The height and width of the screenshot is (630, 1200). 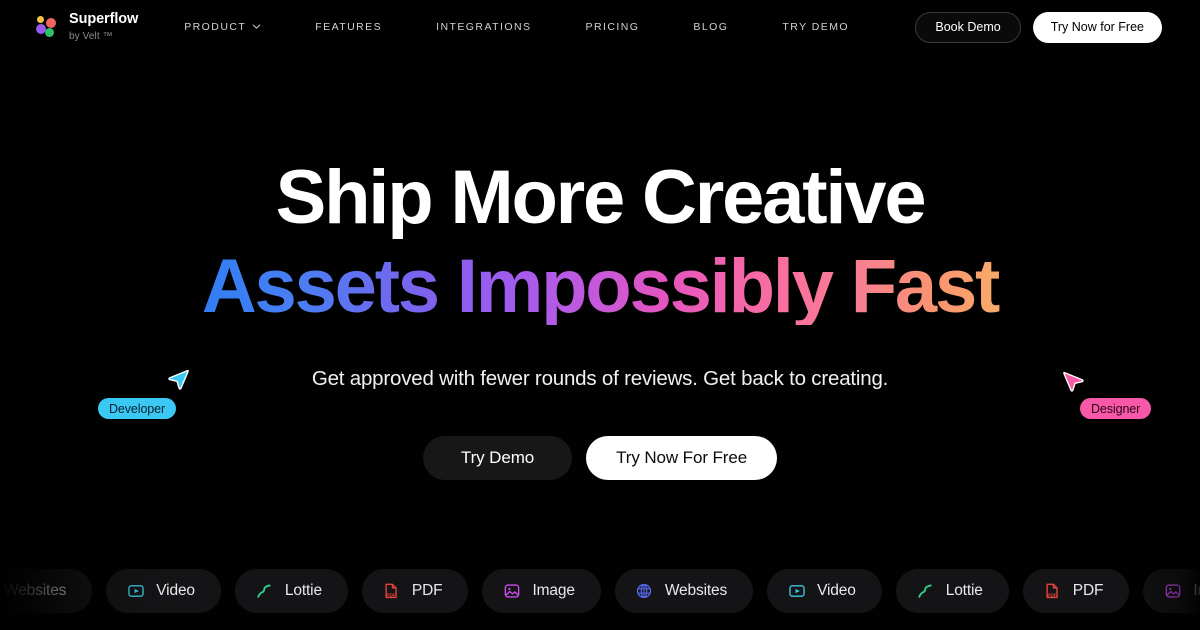 What do you see at coordinates (644, 591) in the screenshot?
I see `globe-icon` at bounding box center [644, 591].